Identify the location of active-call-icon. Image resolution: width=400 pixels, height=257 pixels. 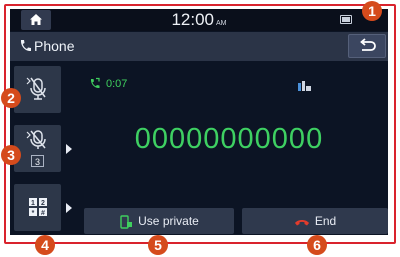
(95, 83).